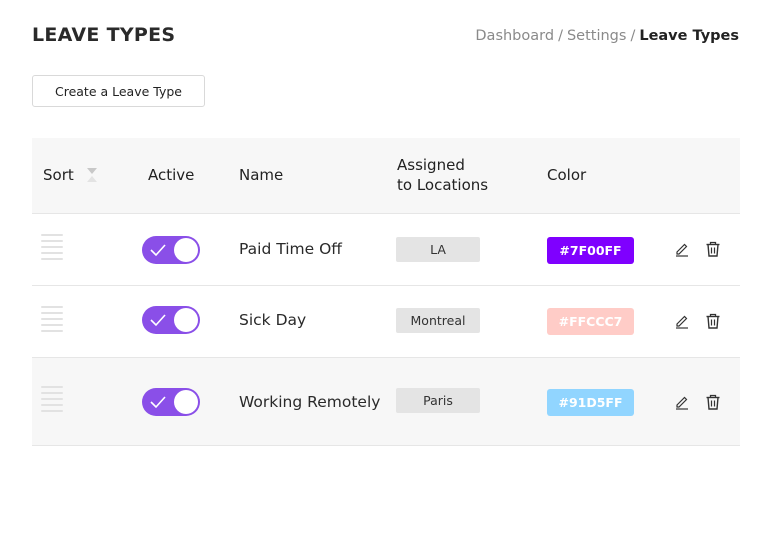 Image resolution: width=768 pixels, height=548 pixels. What do you see at coordinates (590, 402) in the screenshot?
I see `color-badge: #91D5FF` at bounding box center [590, 402].